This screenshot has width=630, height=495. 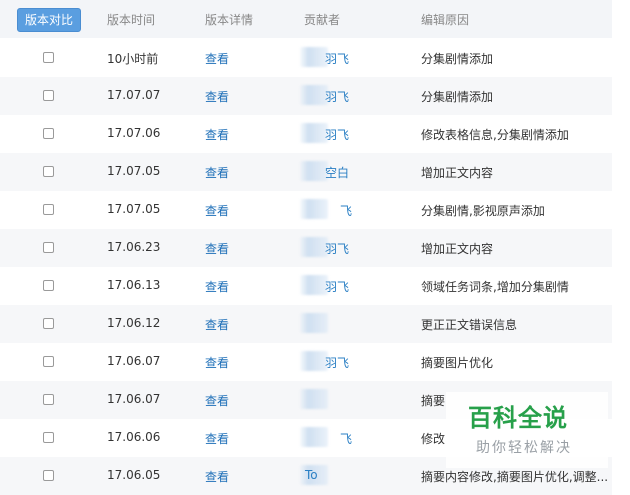 I want to click on edit-reason: 摘要, so click(x=433, y=401).